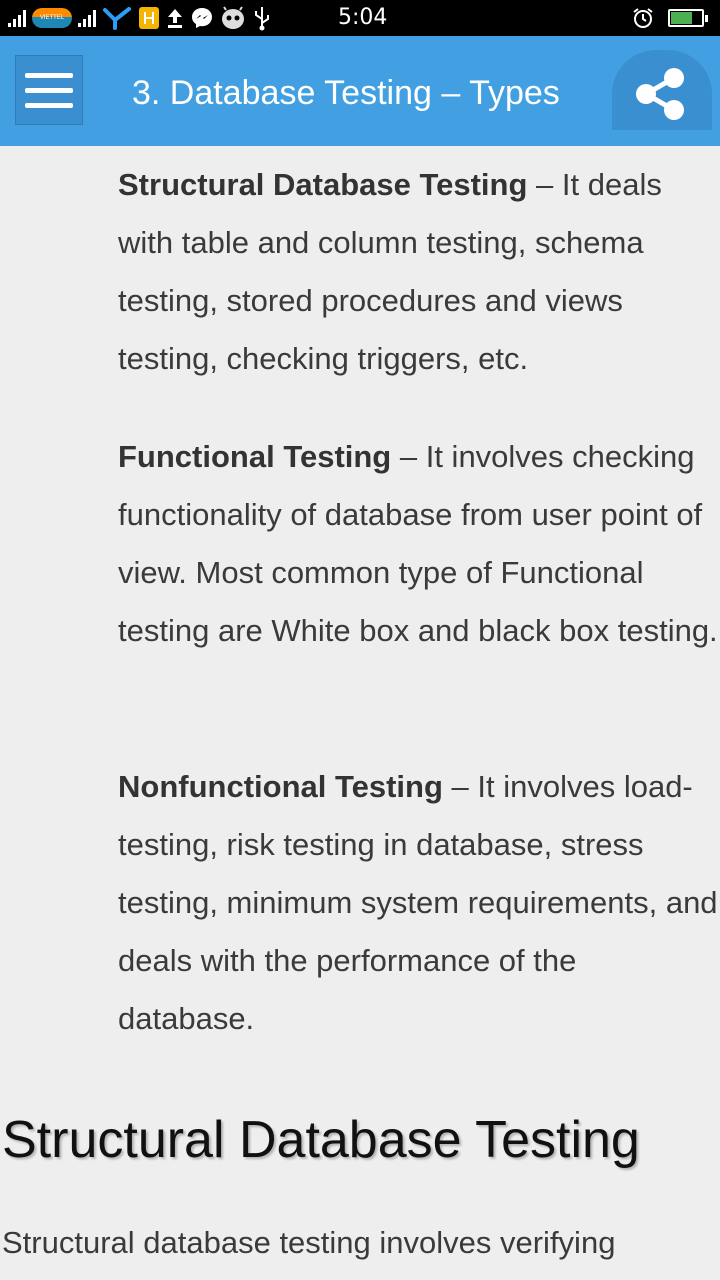 Image resolution: width=720 pixels, height=1280 pixels. I want to click on hamburger-menu-icon, so click(49, 75).